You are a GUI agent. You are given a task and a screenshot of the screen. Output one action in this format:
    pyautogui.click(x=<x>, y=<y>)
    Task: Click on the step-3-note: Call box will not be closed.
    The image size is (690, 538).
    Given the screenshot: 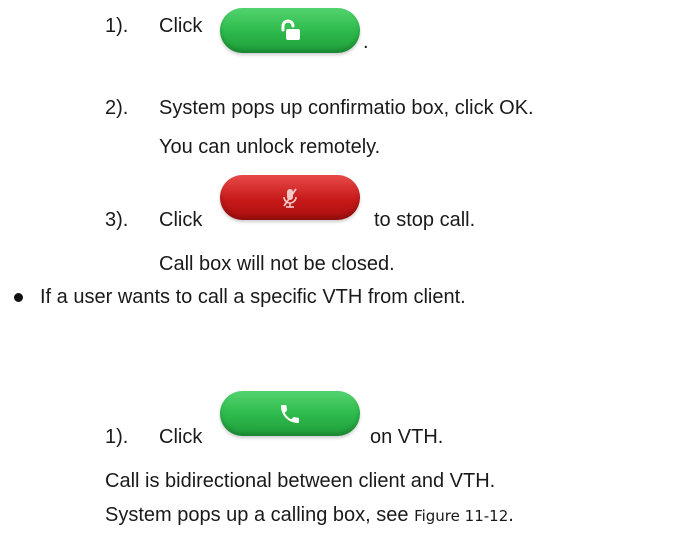 What is the action you would take?
    pyautogui.click(x=277, y=264)
    